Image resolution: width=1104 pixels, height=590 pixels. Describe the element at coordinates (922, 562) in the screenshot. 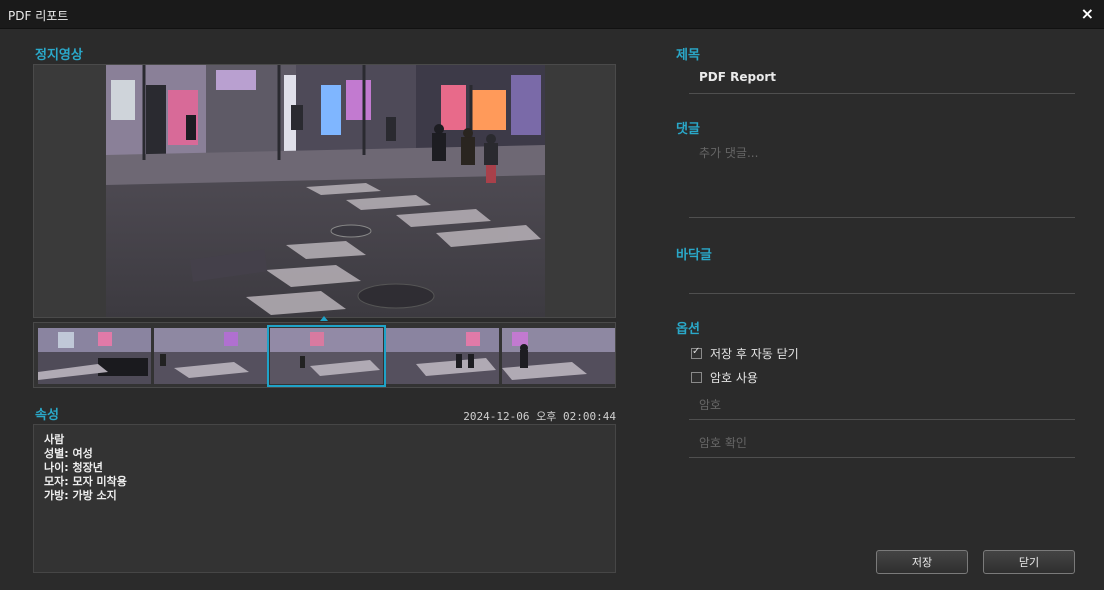

I see `save-button: 저장` at that location.